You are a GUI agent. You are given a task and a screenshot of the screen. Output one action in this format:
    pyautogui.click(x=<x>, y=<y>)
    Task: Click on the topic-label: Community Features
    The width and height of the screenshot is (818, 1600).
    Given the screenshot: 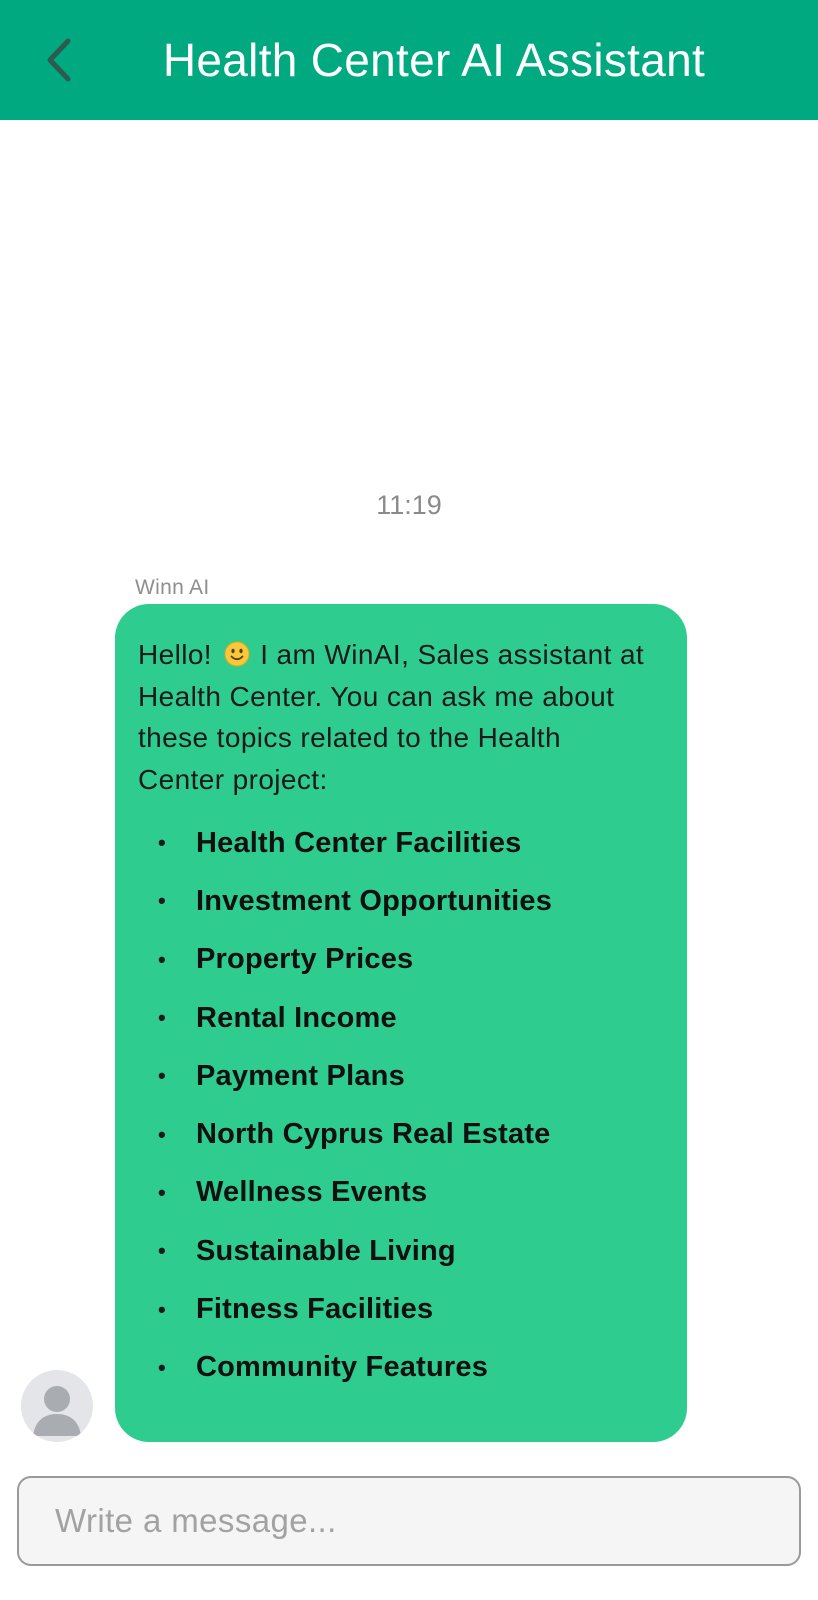 What is the action you would take?
    pyautogui.click(x=342, y=1367)
    